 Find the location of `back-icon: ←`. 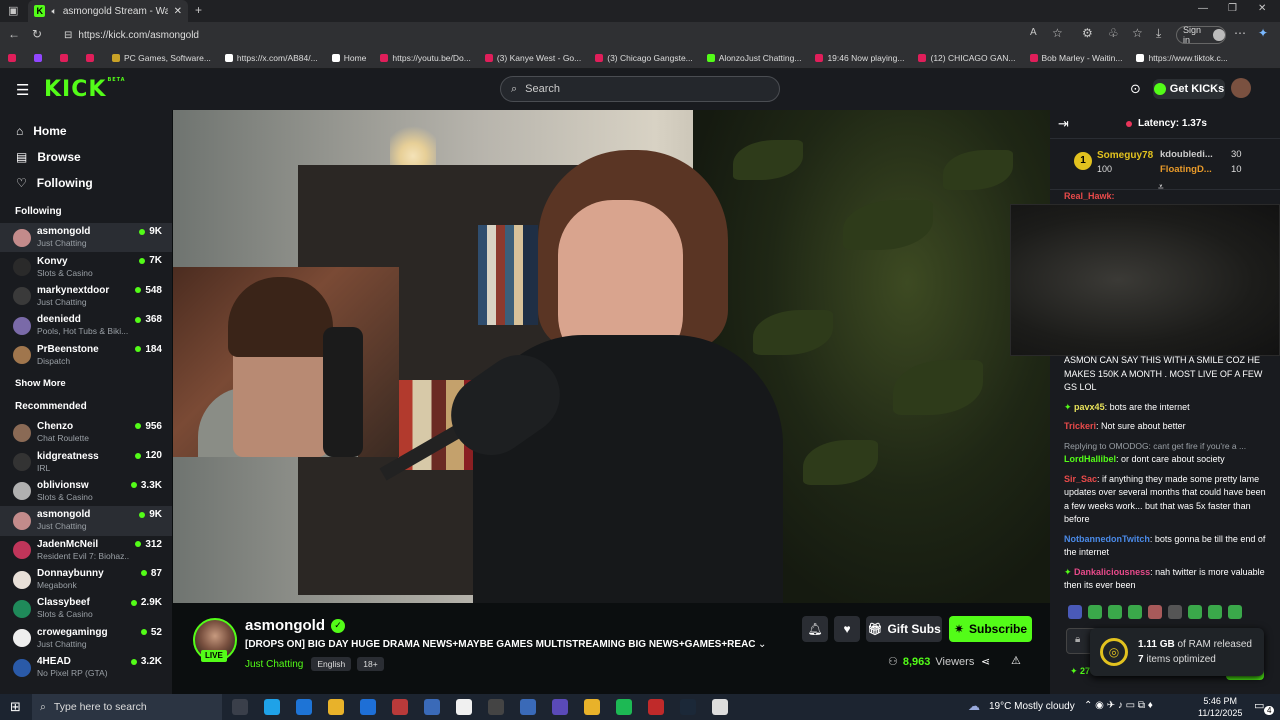

back-icon: ← is located at coordinates (14, 34).